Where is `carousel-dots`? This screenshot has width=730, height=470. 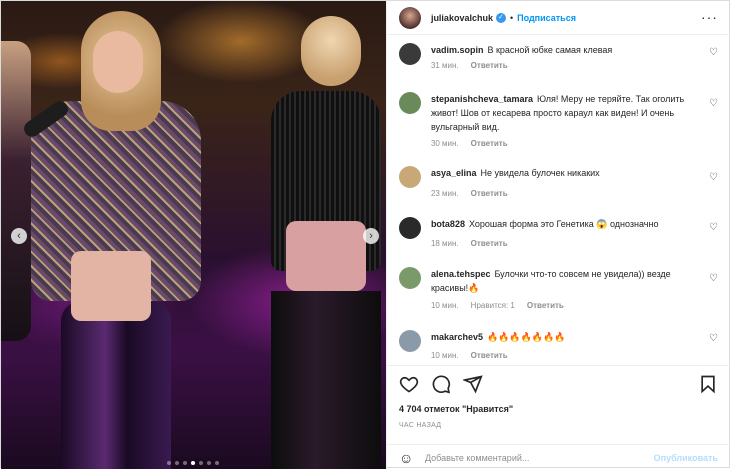
carousel-dots is located at coordinates (193, 463).